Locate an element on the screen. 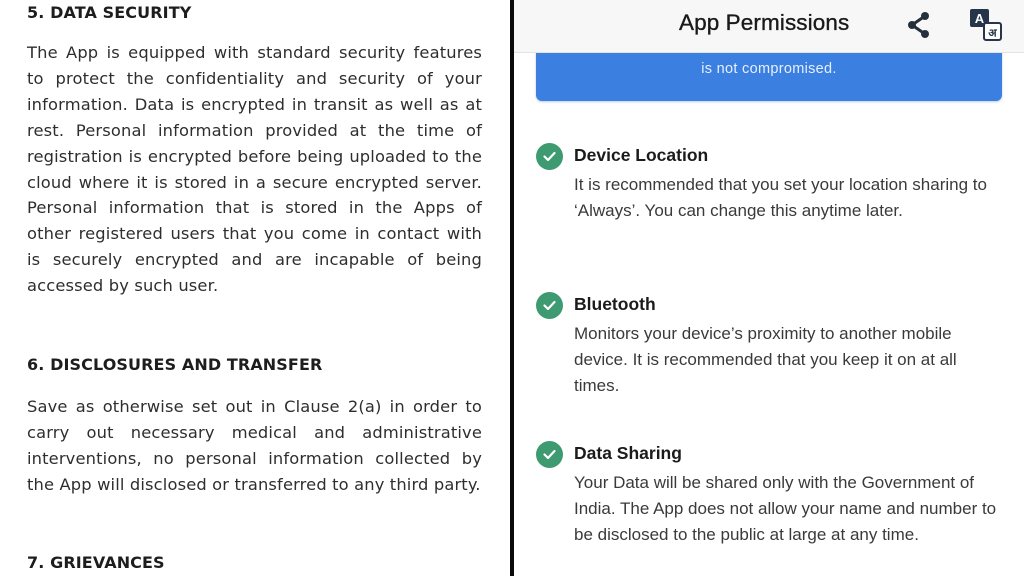  page-title: App Permissions is located at coordinates (764, 22).